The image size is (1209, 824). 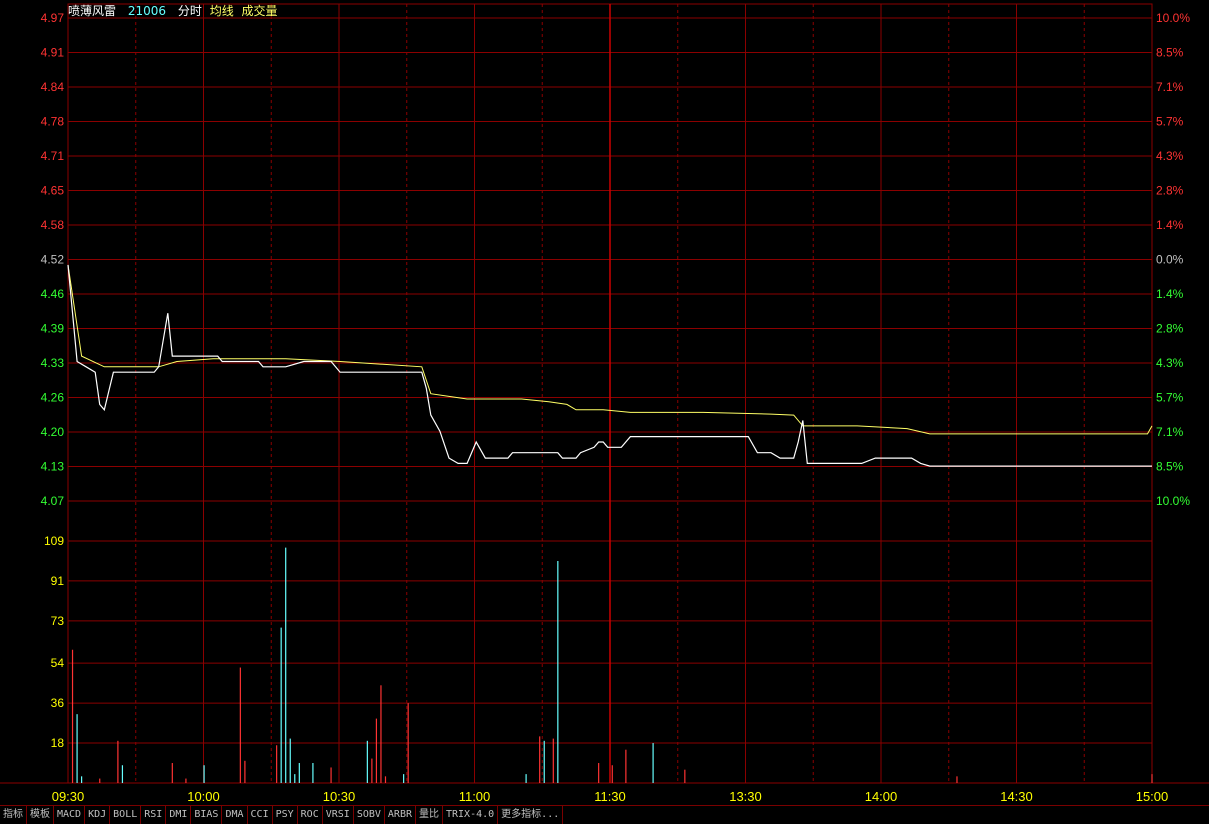 What do you see at coordinates (58, 663) in the screenshot?
I see `volume-tick-label: 54` at bounding box center [58, 663].